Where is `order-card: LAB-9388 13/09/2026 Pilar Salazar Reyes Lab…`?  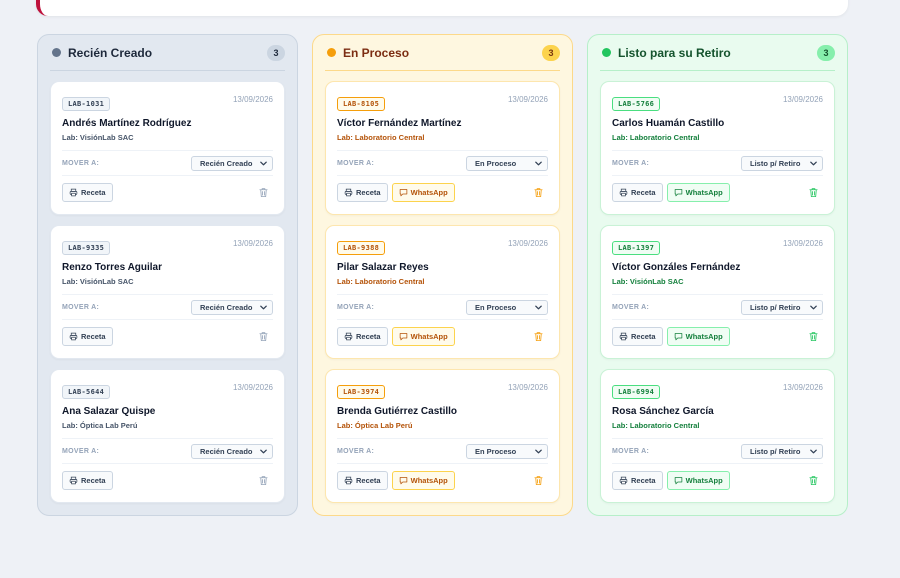
order-card: LAB-9388 13/09/2026 Pilar Salazar Reyes Lab… is located at coordinates (442, 292).